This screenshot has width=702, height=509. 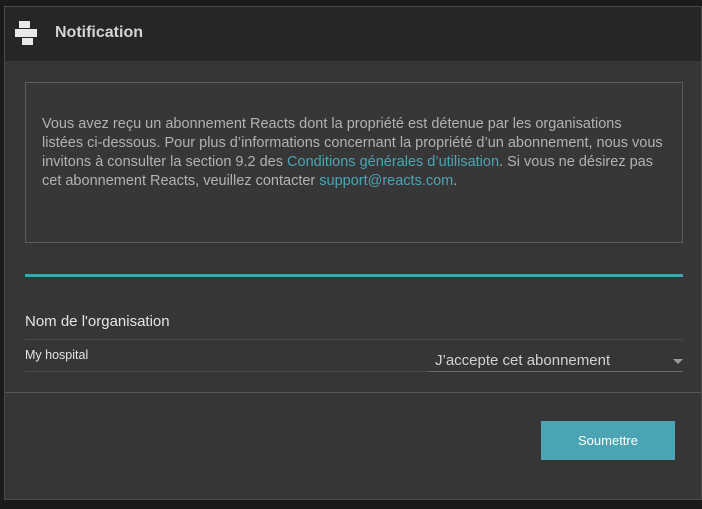 What do you see at coordinates (353, 392) in the screenshot?
I see `footer-divider` at bounding box center [353, 392].